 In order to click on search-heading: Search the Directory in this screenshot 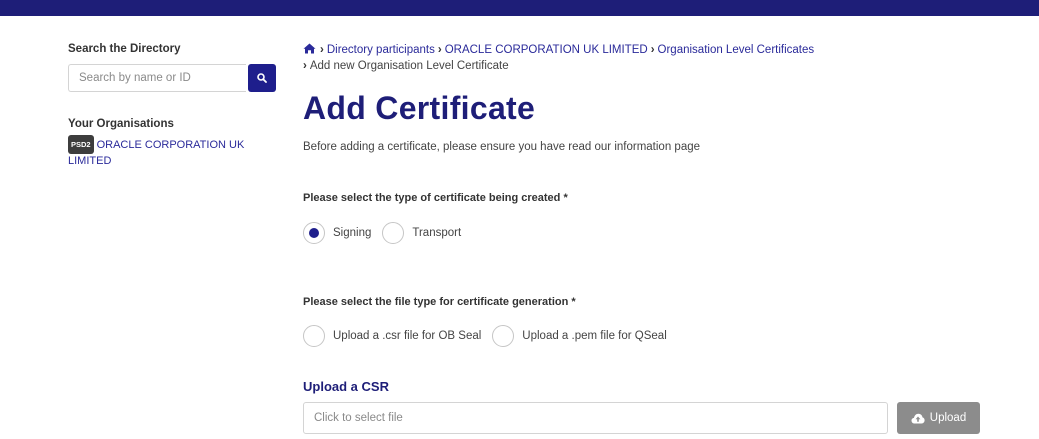, I will do `click(124, 49)`.